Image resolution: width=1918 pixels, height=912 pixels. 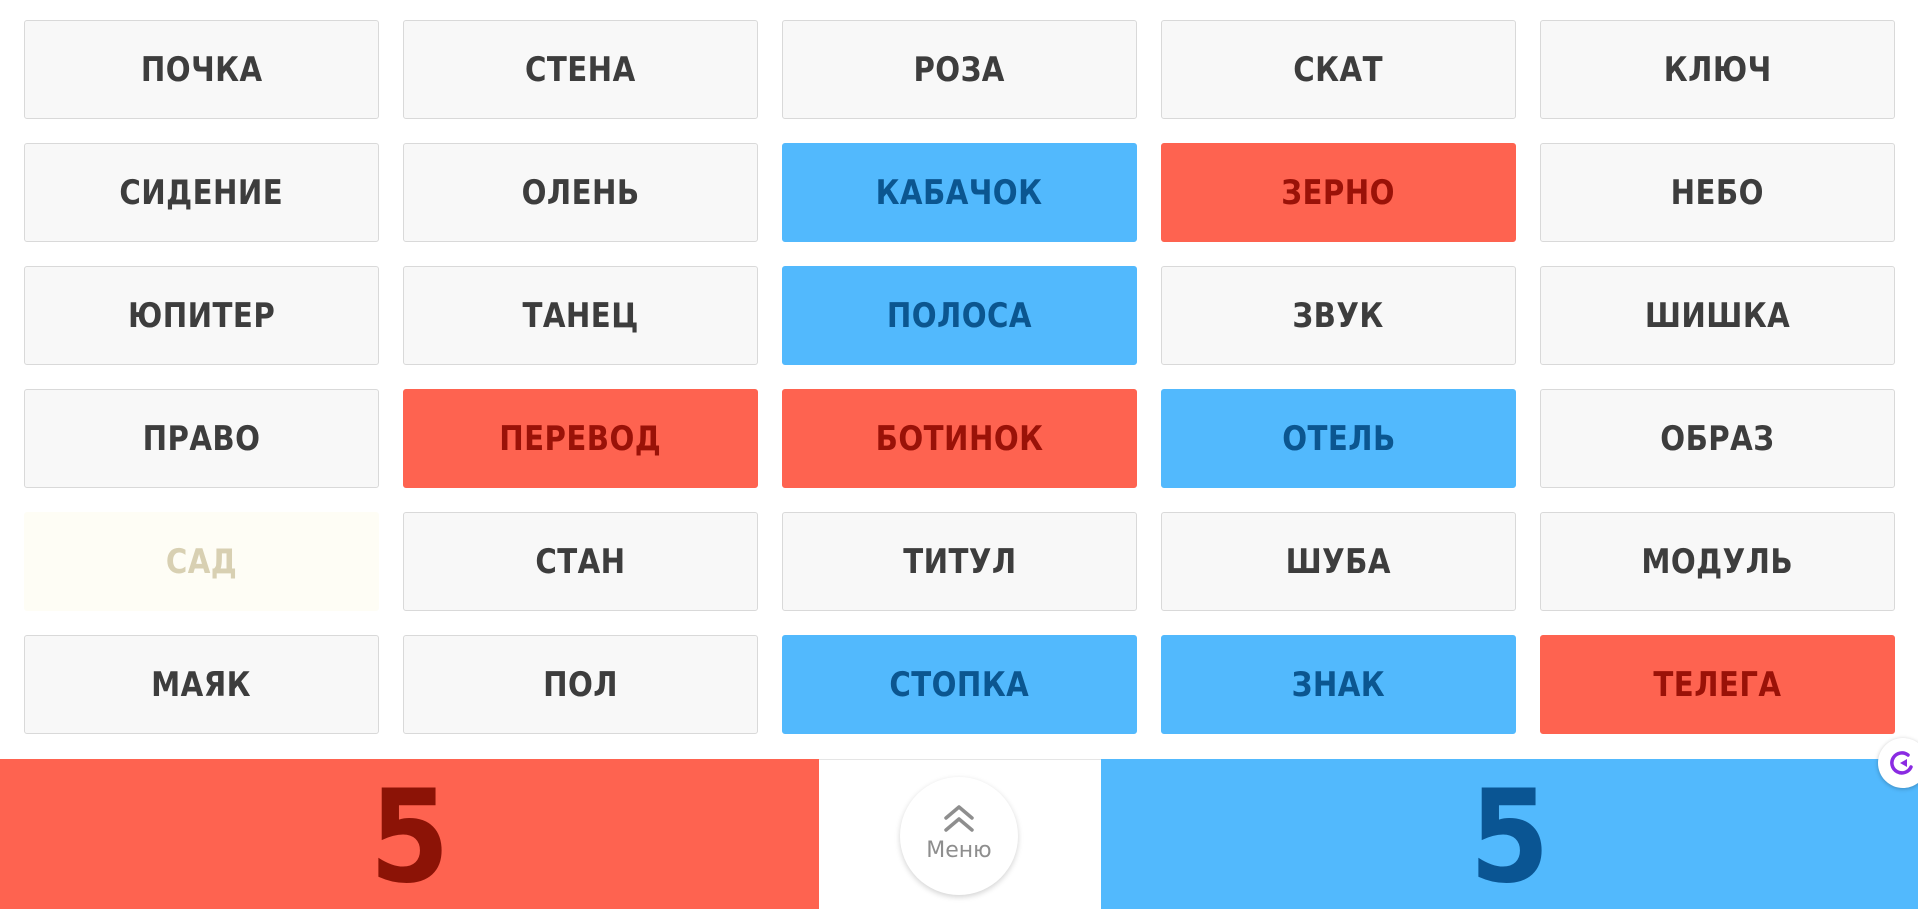 I want to click on word-card: САД, so click(x=201, y=561).